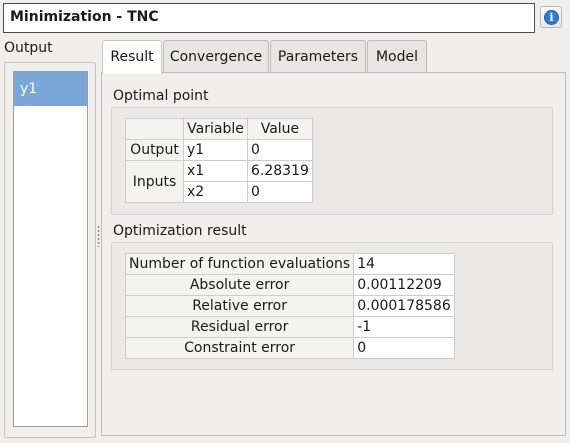 This screenshot has width=570, height=443. What do you see at coordinates (215, 171) in the screenshot?
I see `table-cell: x1` at bounding box center [215, 171].